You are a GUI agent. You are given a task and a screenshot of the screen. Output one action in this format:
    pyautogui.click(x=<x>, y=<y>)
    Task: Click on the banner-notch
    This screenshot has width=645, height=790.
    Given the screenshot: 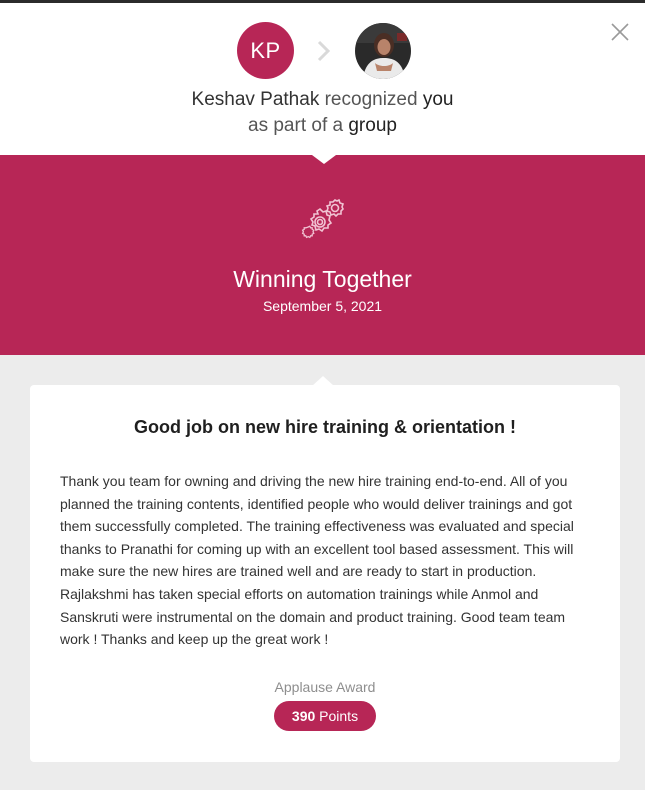 What is the action you would take?
    pyautogui.click(x=324, y=159)
    